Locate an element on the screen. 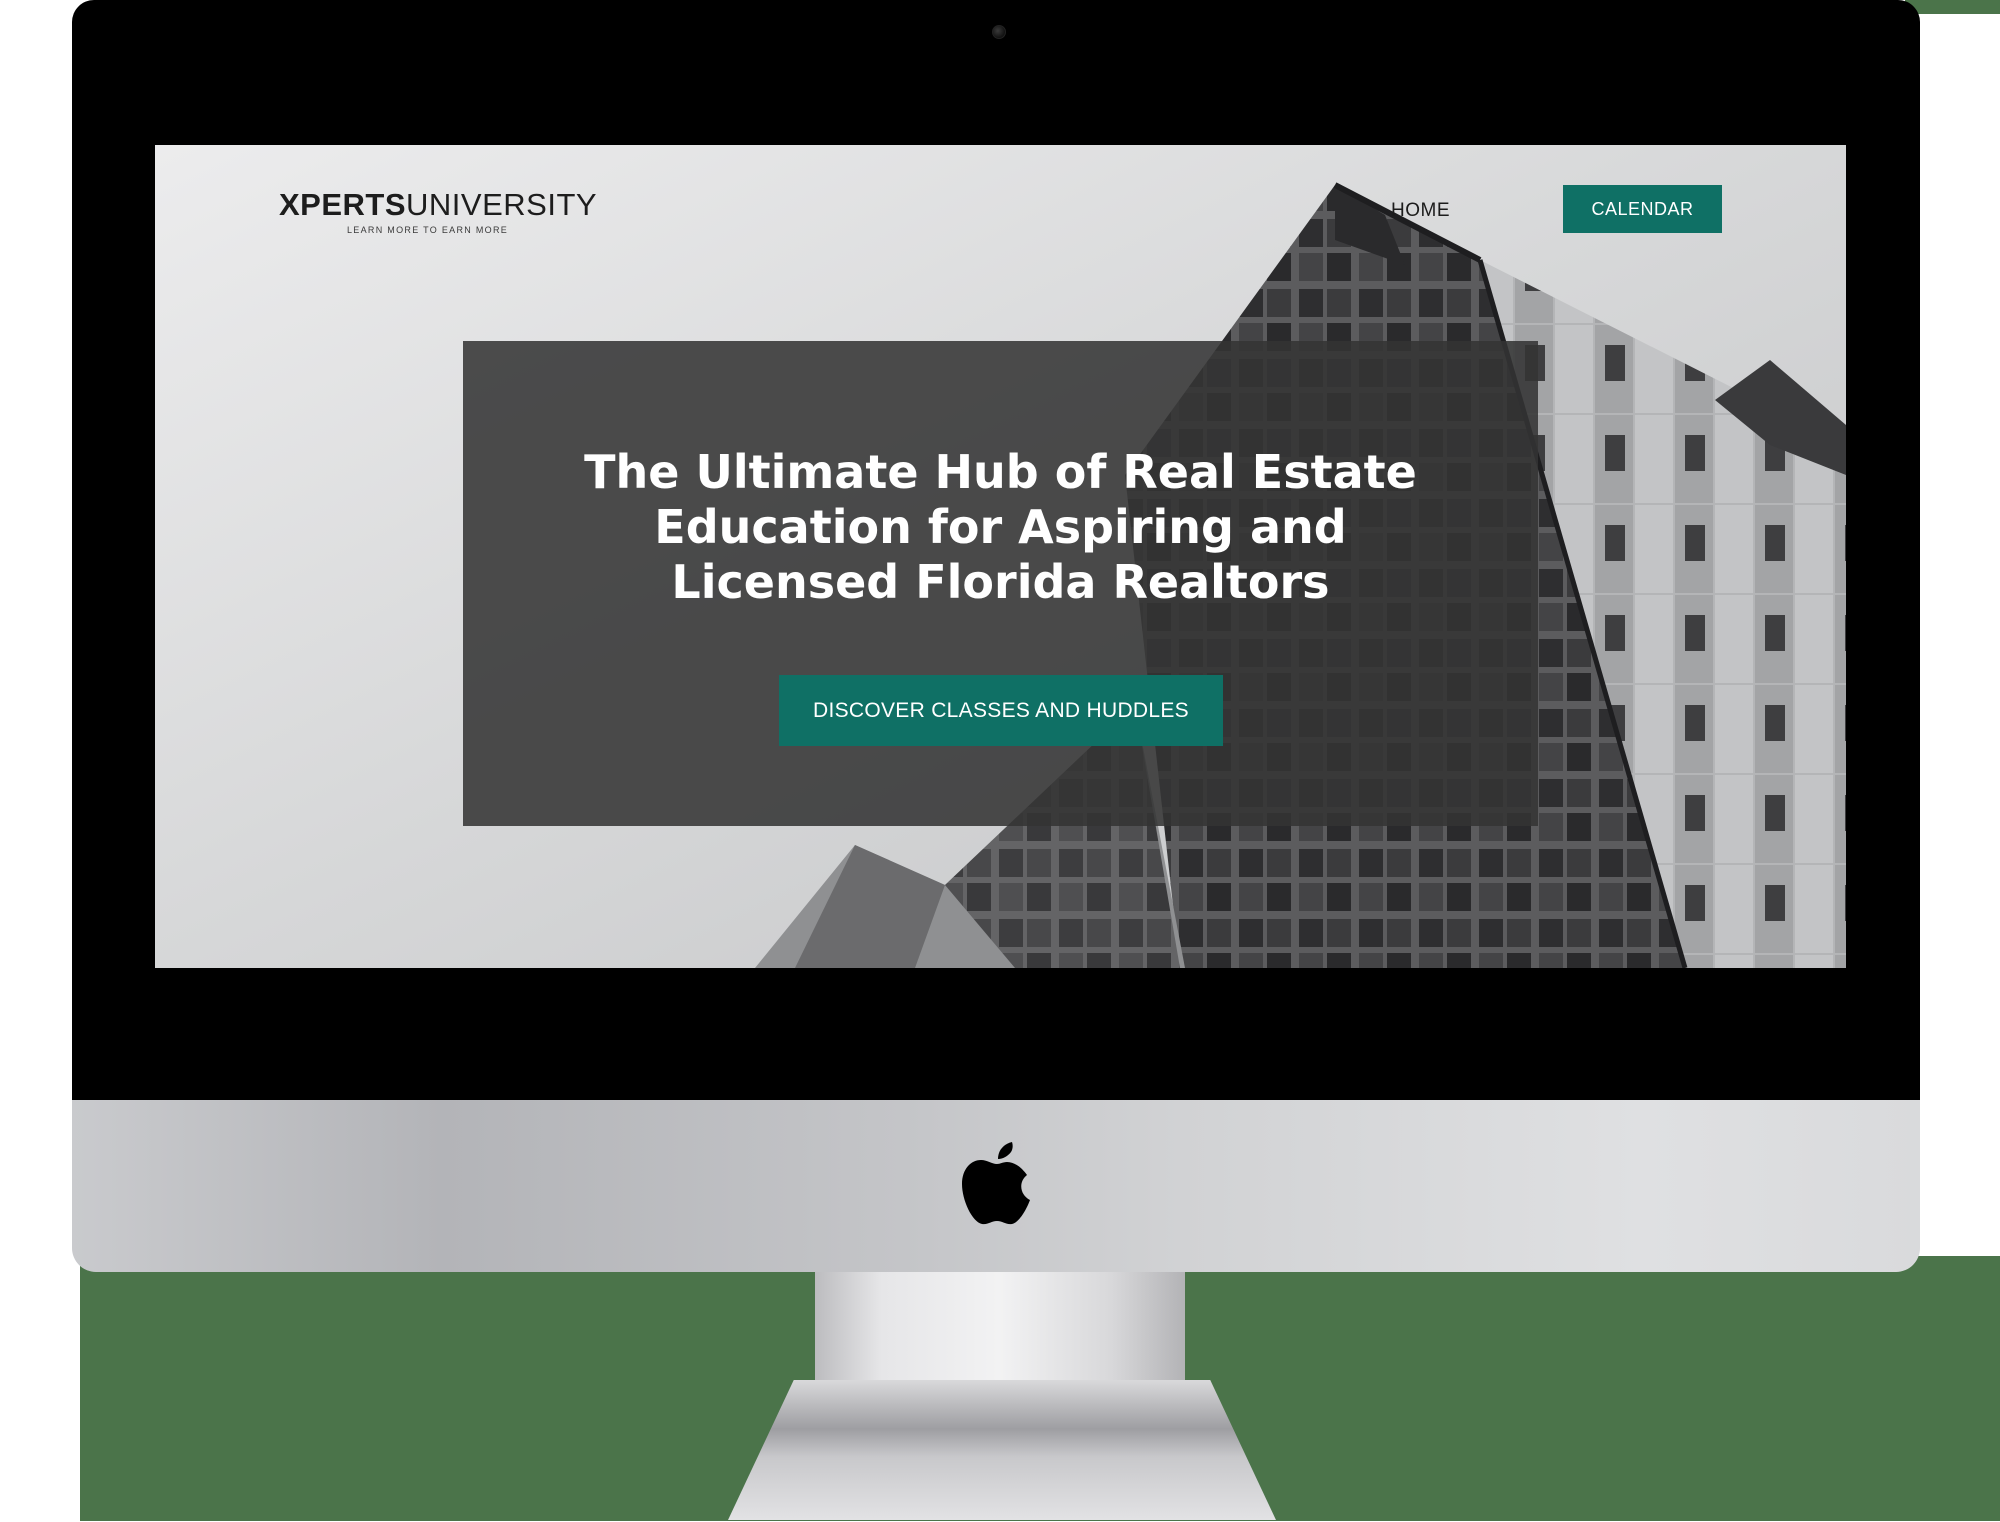 Image resolution: width=2000 pixels, height=1522 pixels. brand-name: XPERTSUNIVERSITY is located at coordinates (438, 205).